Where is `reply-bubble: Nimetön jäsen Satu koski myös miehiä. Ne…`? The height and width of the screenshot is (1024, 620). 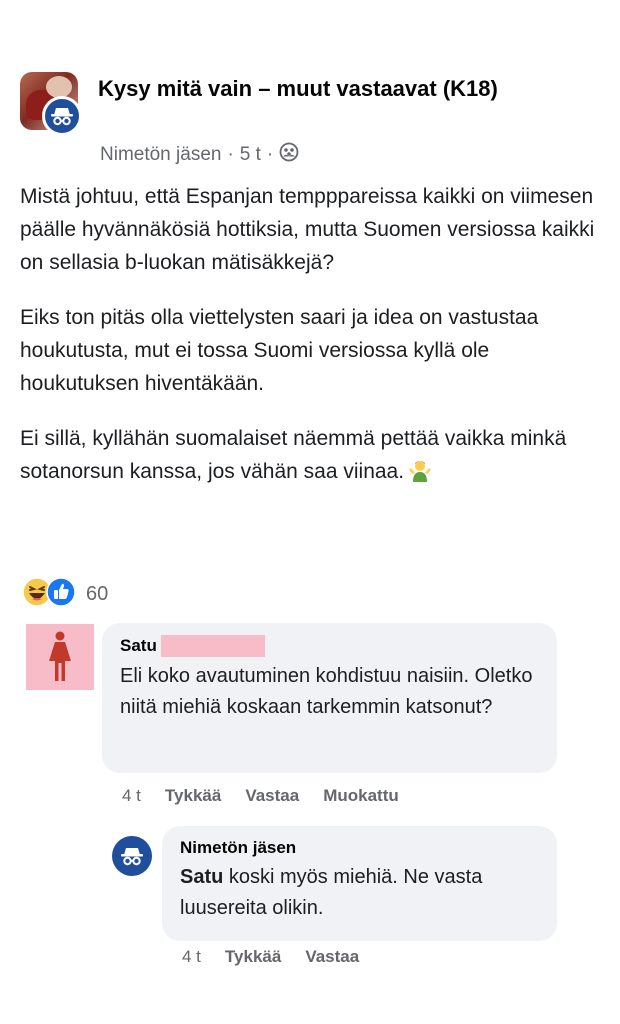 reply-bubble: Nimetön jäsen Satu koski myös miehiä. Ne… is located at coordinates (359, 883).